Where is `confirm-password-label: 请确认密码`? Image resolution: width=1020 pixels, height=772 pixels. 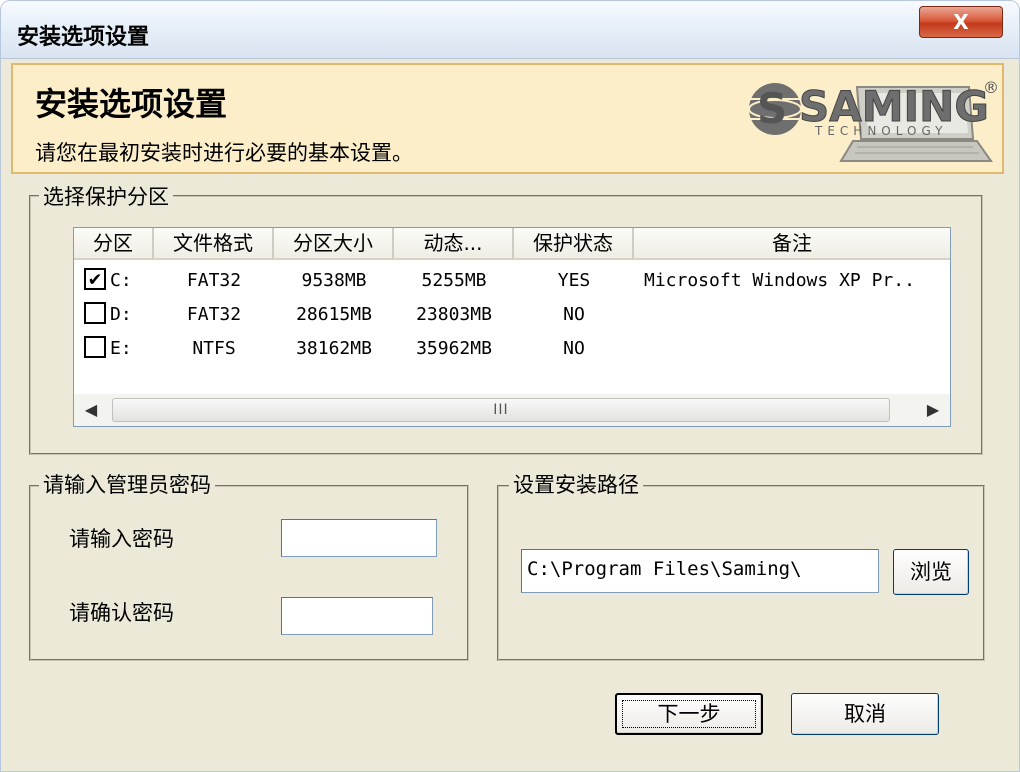 confirm-password-label: 请确认密码 is located at coordinates (121, 613).